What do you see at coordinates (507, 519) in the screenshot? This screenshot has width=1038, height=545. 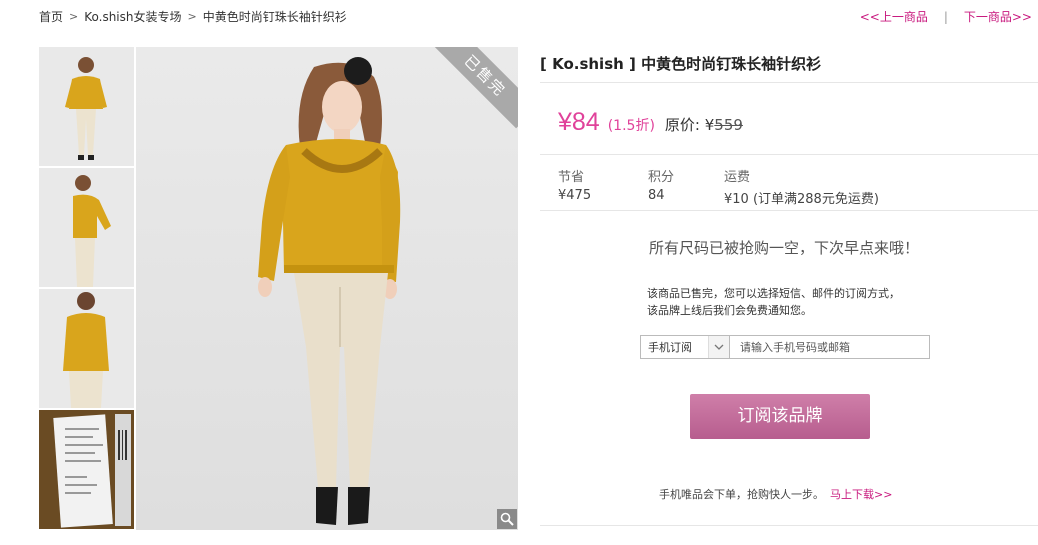 I see `zoom-icon` at bounding box center [507, 519].